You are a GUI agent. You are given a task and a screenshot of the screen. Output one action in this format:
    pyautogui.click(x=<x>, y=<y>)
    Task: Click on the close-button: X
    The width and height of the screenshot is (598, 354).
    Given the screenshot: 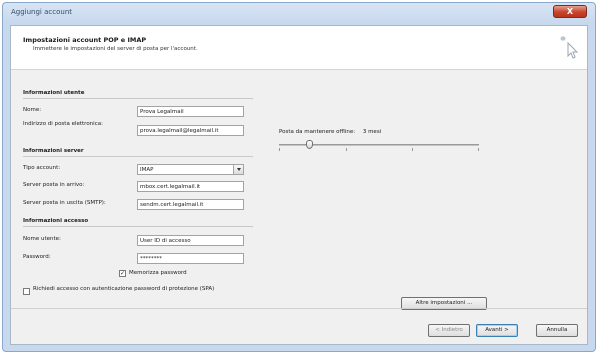 What is the action you would take?
    pyautogui.click(x=570, y=11)
    